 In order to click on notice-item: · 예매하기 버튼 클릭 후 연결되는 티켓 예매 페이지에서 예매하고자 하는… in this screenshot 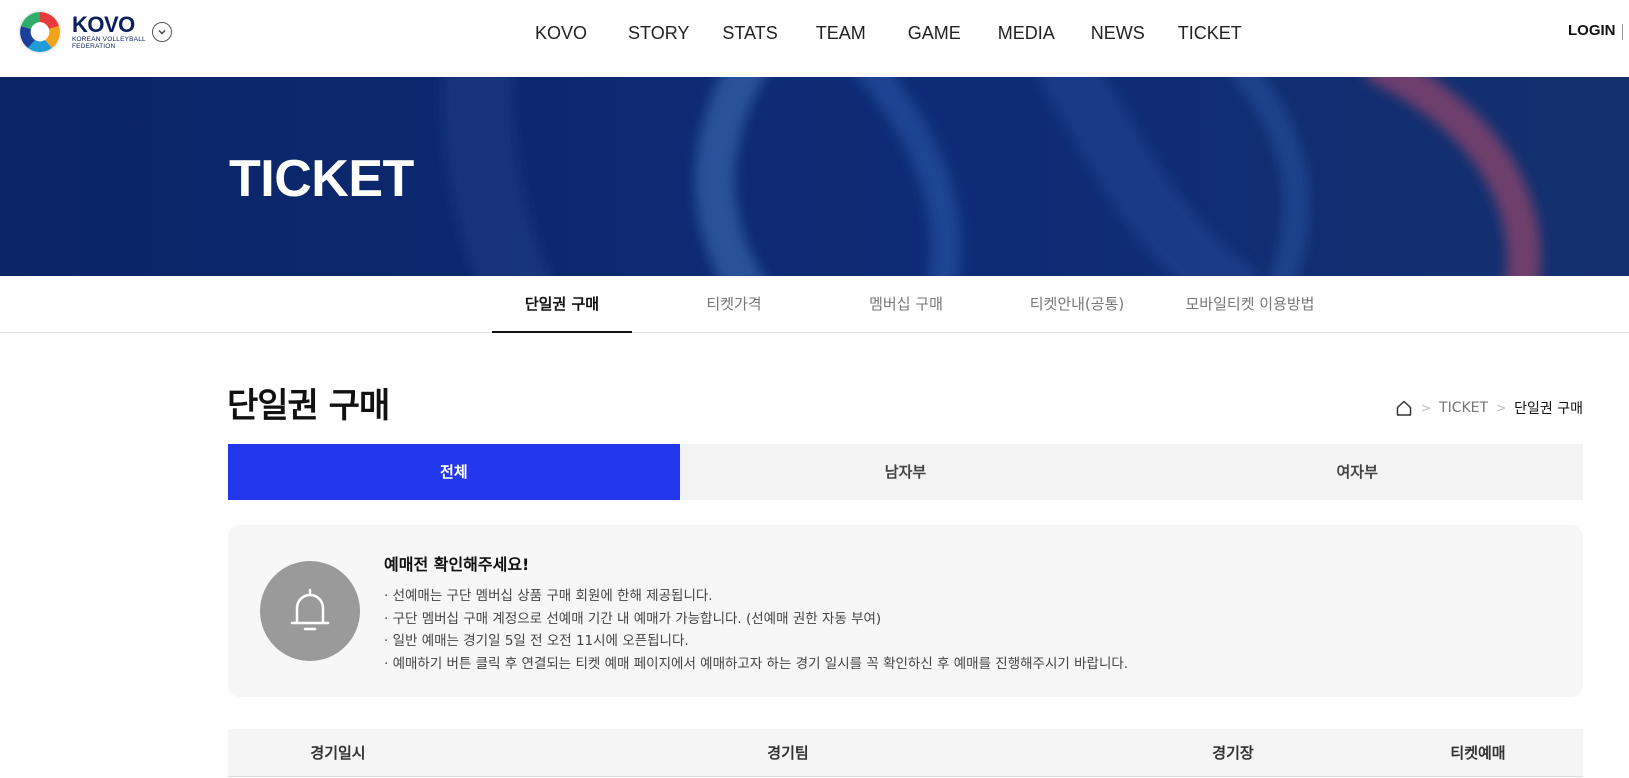, I will do `click(756, 663)`.